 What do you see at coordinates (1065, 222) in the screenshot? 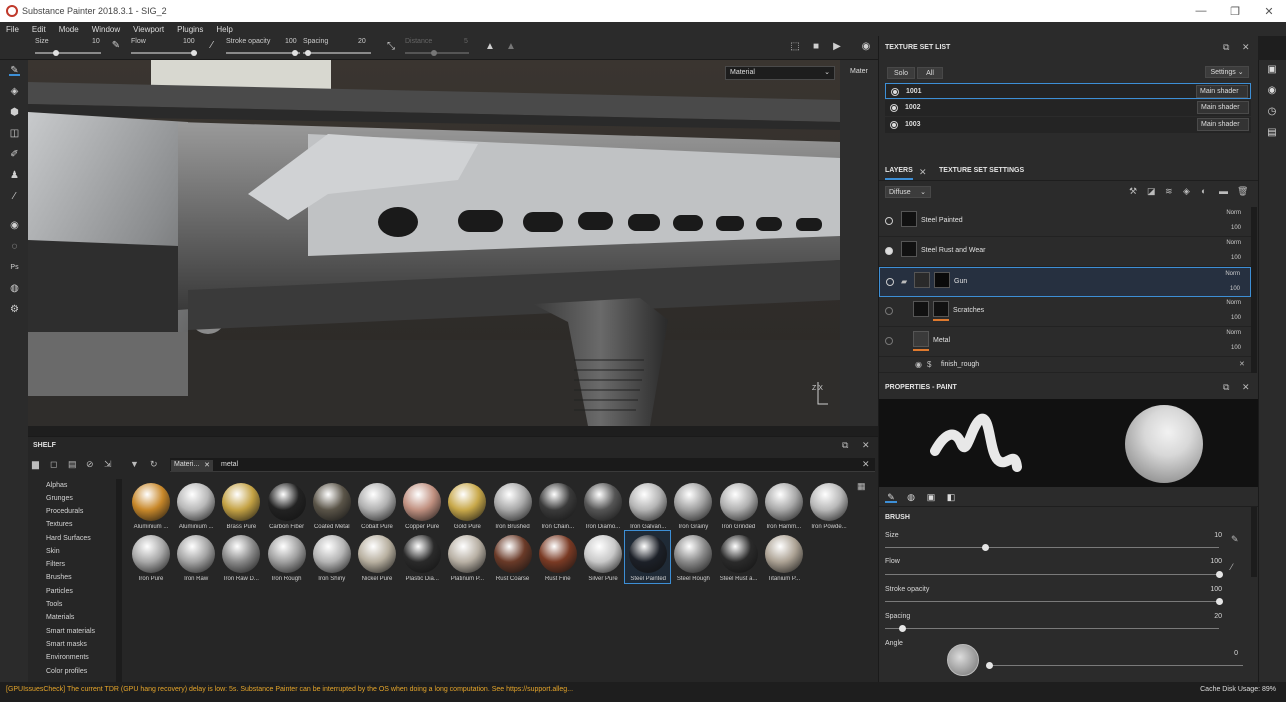
I see `layer-row: Steel Painted Norm 100` at bounding box center [1065, 222].